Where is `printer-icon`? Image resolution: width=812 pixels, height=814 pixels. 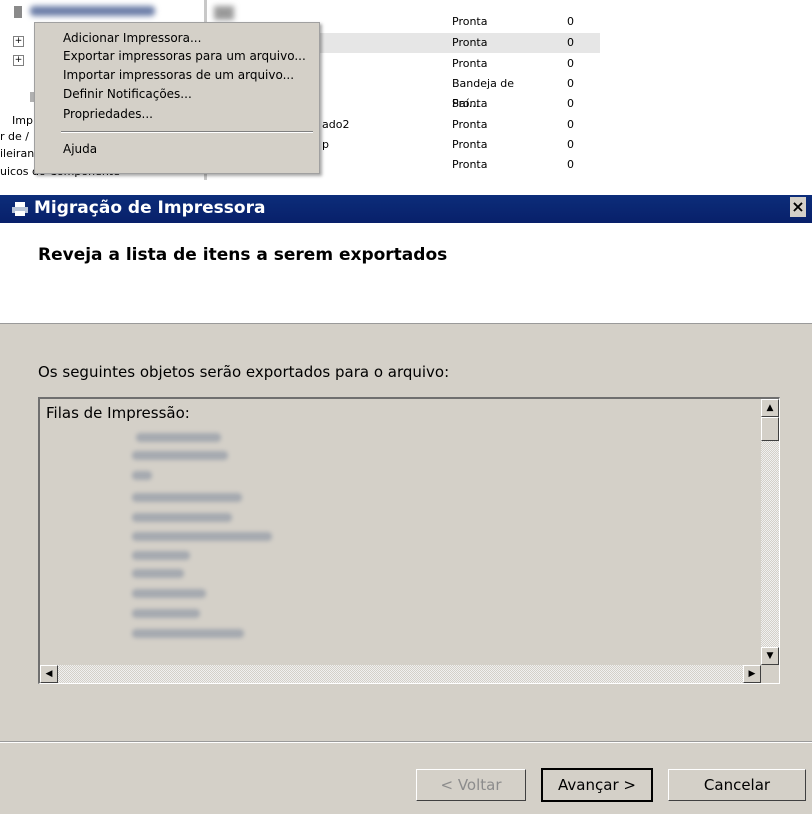 printer-icon is located at coordinates (20, 209).